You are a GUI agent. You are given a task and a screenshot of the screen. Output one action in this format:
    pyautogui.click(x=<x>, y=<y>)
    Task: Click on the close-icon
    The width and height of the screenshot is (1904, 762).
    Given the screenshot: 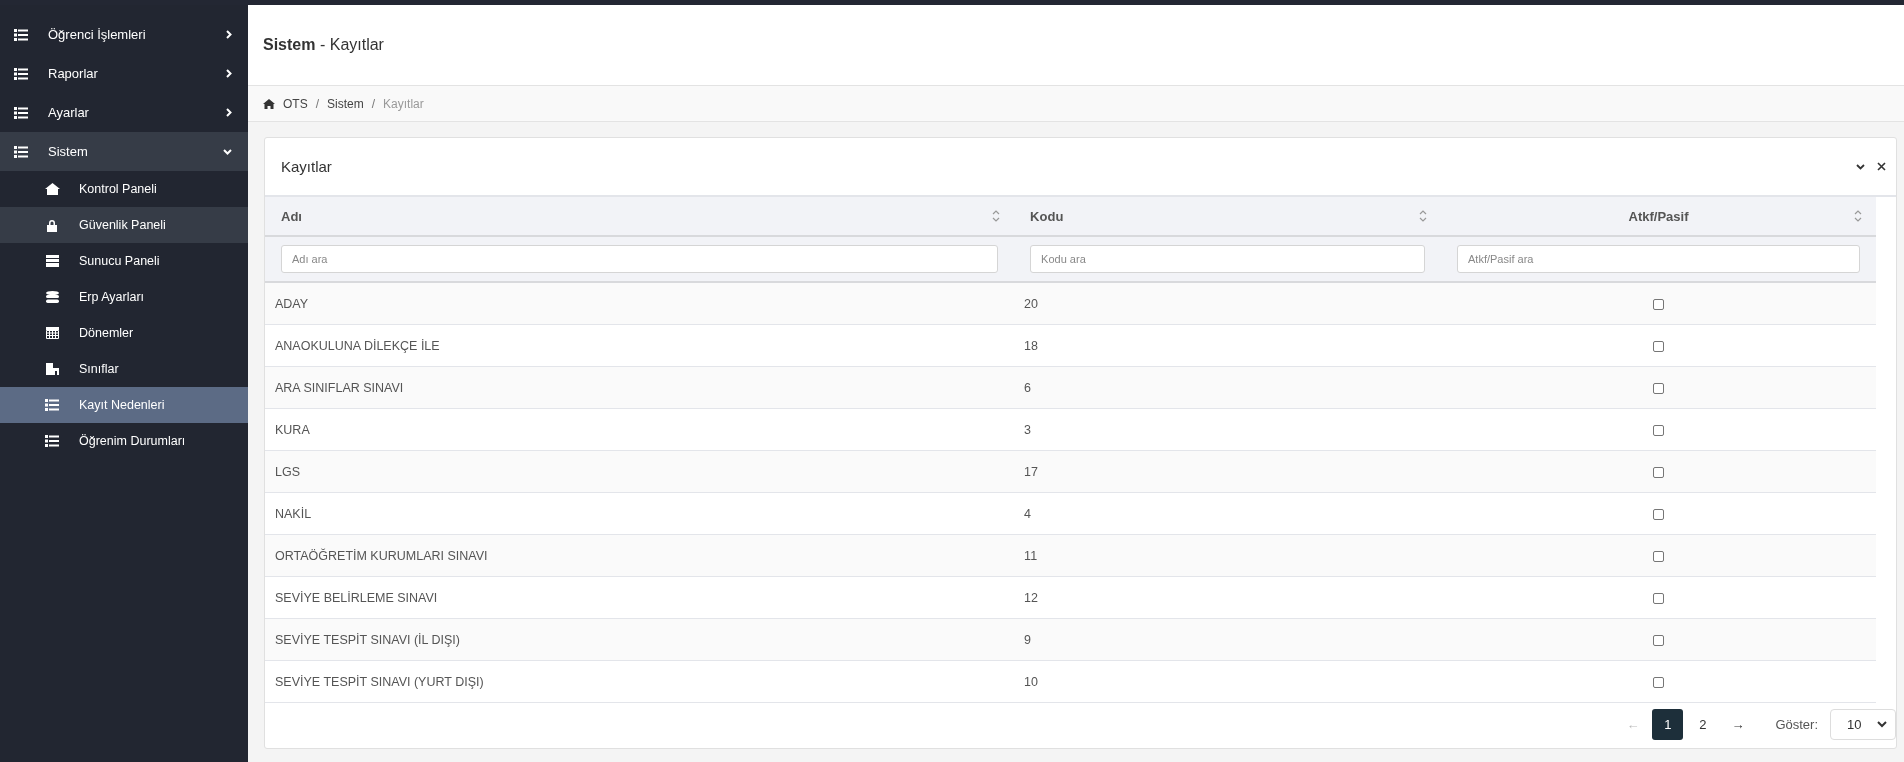 What is the action you would take?
    pyautogui.click(x=1881, y=166)
    